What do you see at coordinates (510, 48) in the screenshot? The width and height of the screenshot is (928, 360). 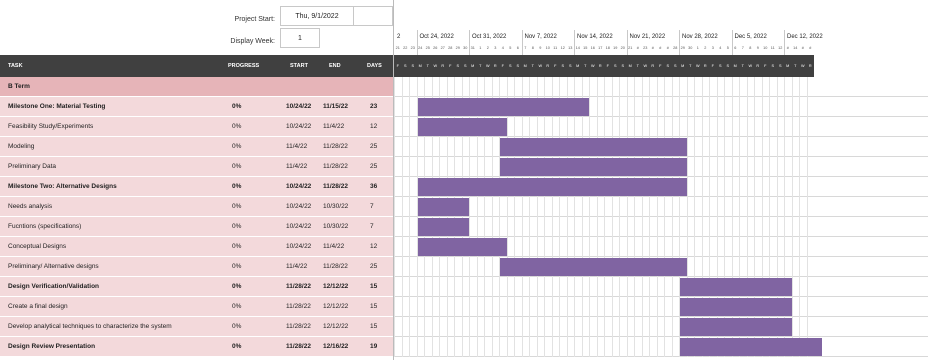 I see `day-number: 5` at bounding box center [510, 48].